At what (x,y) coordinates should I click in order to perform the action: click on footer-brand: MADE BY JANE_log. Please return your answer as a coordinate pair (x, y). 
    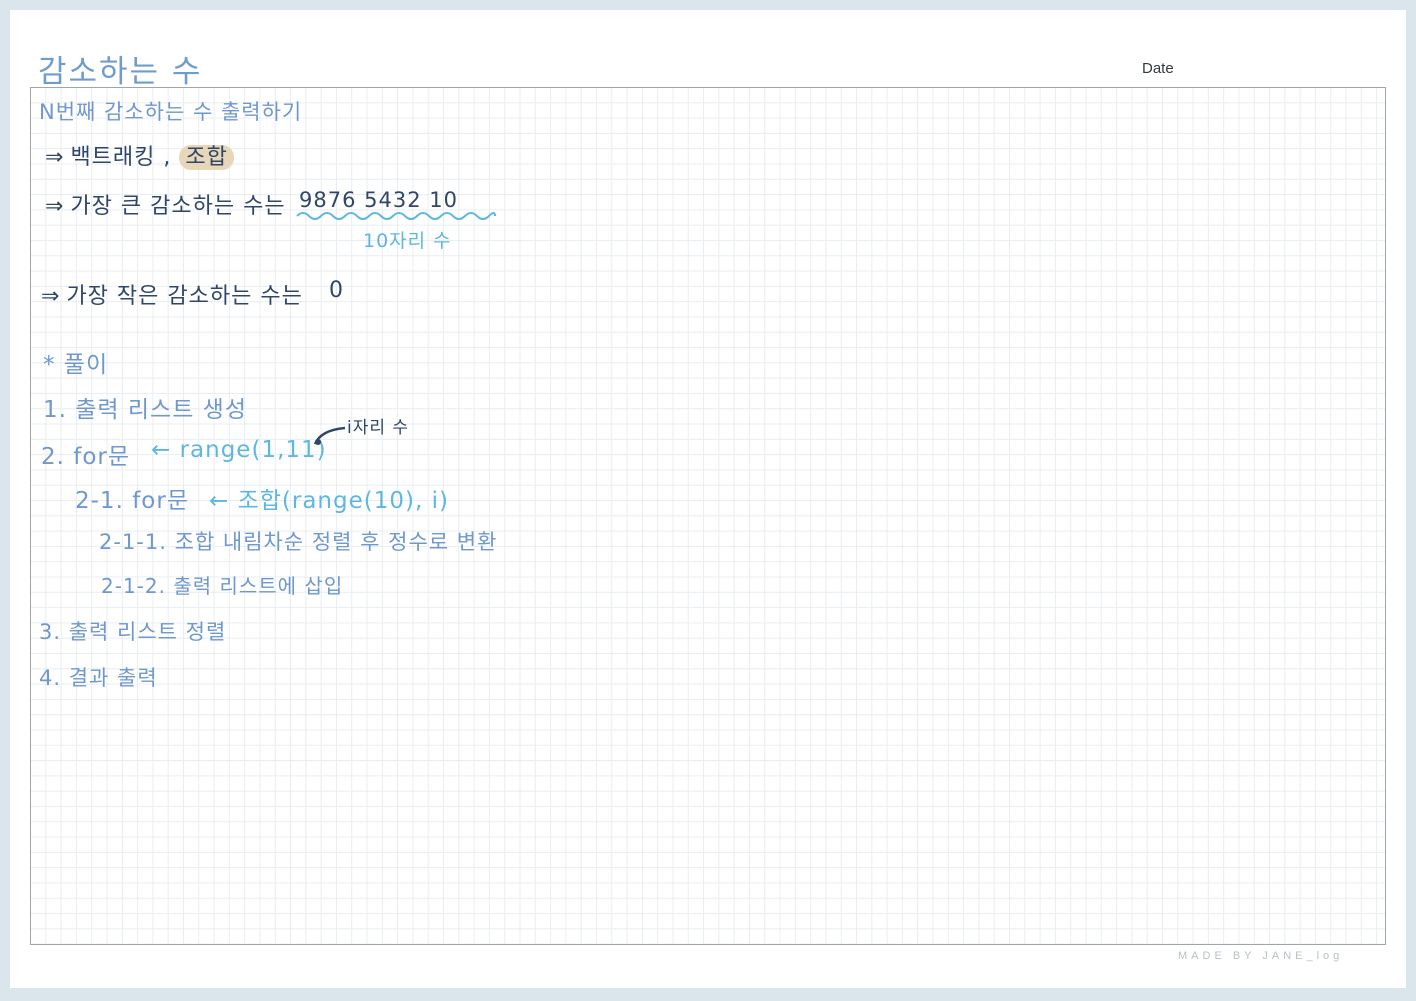
    Looking at the image, I should click on (1261, 956).